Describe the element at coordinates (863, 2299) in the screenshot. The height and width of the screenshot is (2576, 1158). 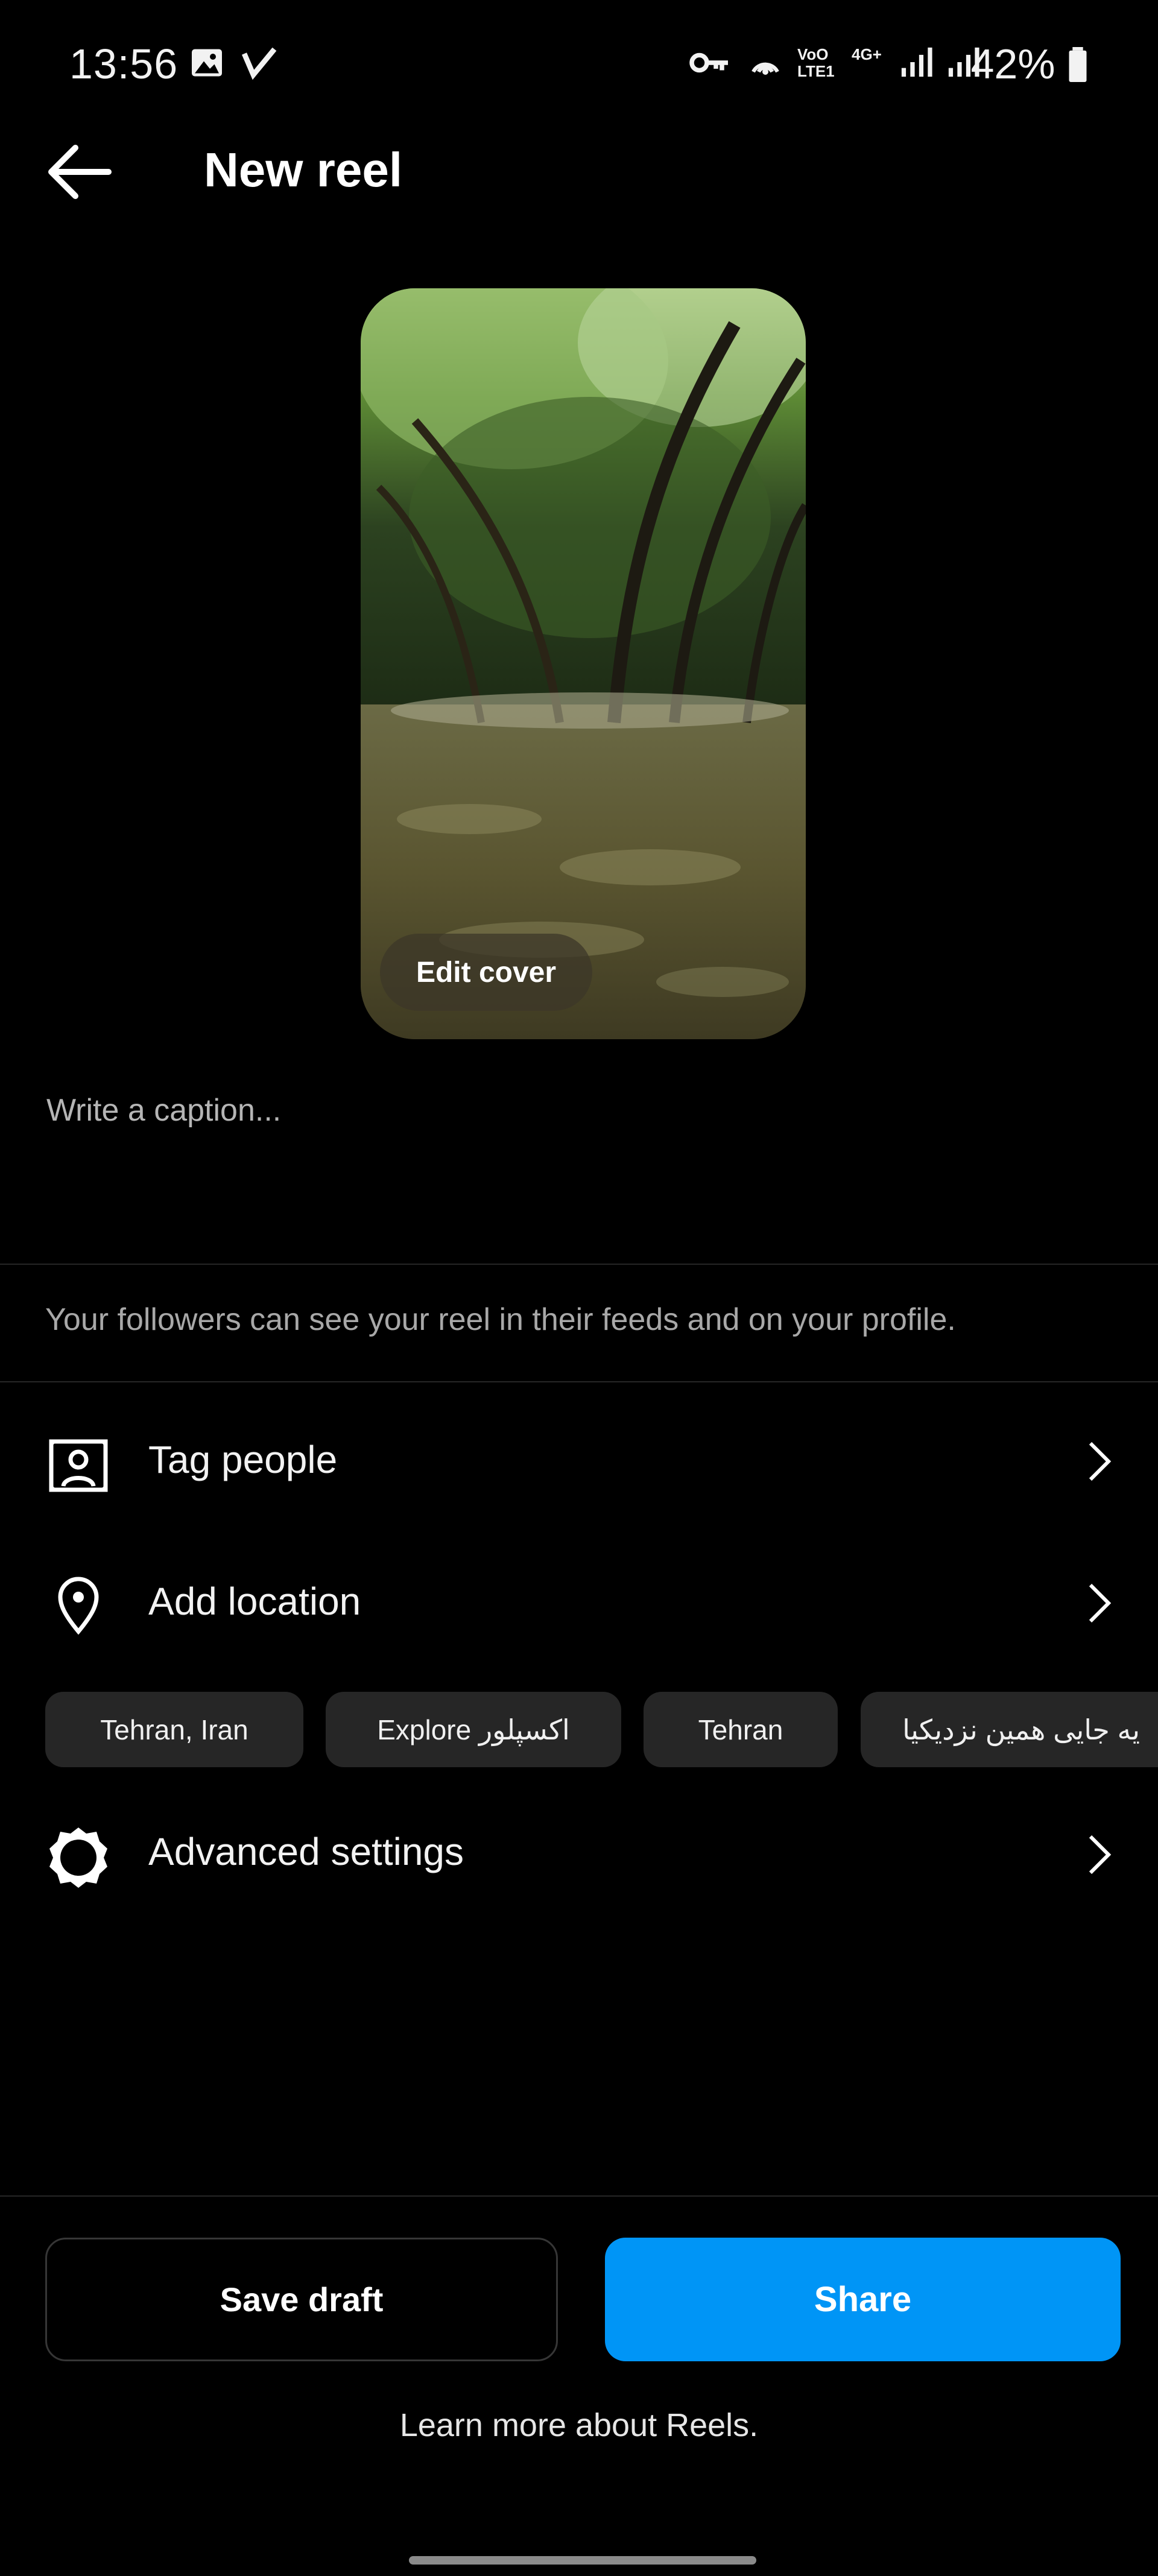
I see `share-button: Share` at that location.